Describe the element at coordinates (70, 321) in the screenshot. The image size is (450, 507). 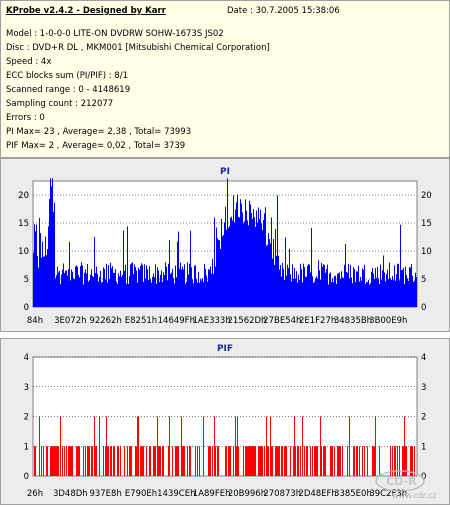
I see `x-tick-label: 3E072h` at that location.